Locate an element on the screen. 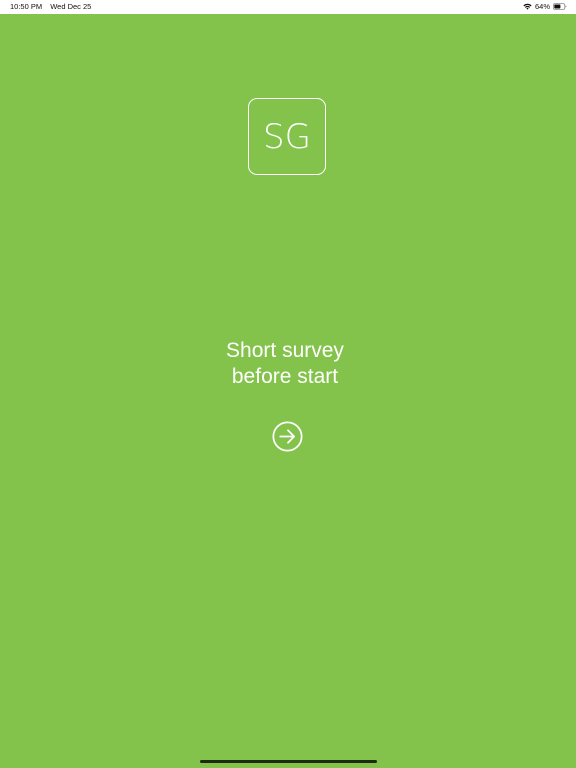 The height and width of the screenshot is (768, 576). wifi-icon is located at coordinates (527, 6).